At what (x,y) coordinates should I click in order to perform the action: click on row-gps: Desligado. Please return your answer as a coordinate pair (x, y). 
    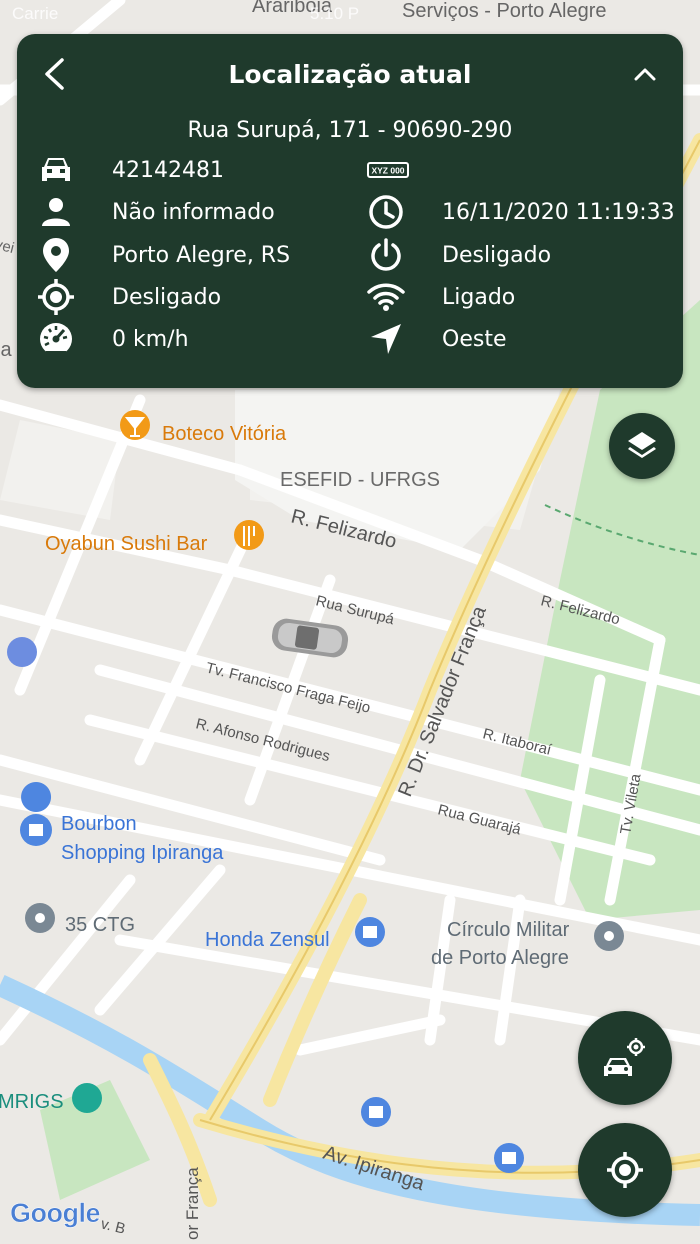
    Looking at the image, I should click on (129, 297).